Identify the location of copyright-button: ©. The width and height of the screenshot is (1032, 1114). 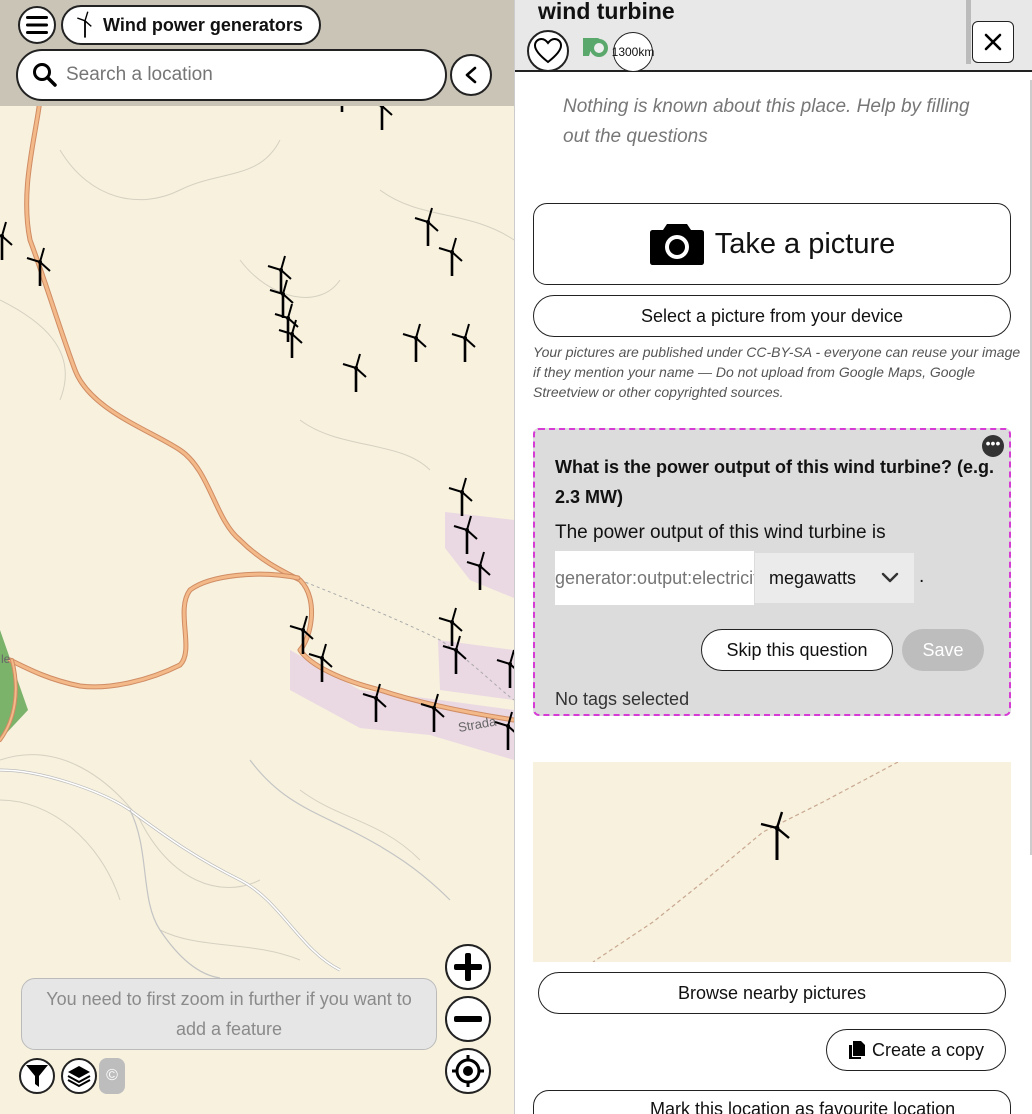
(112, 1076).